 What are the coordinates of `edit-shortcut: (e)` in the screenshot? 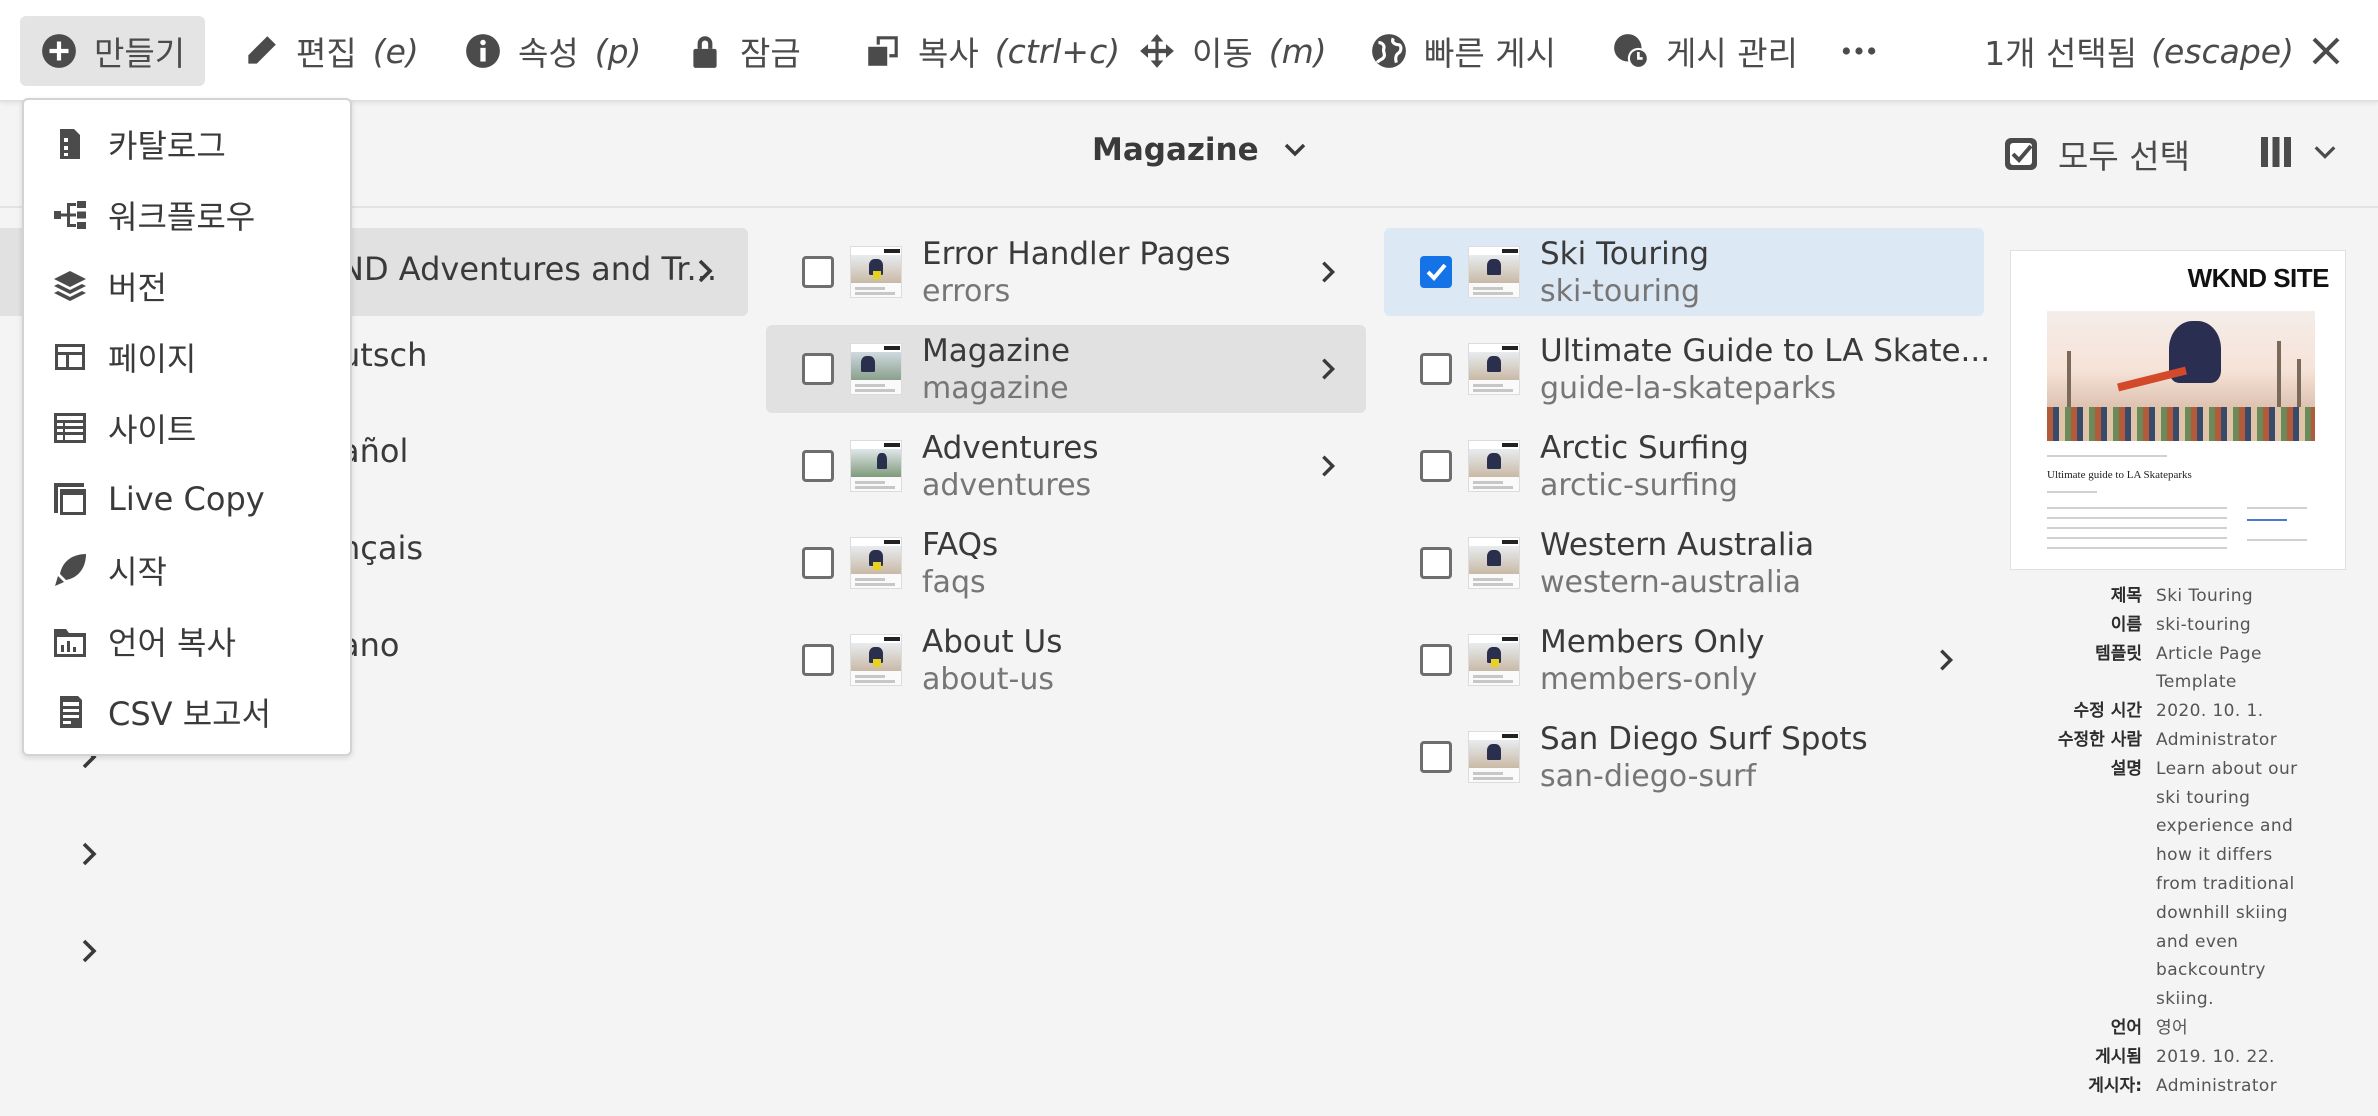 It's located at (395, 51).